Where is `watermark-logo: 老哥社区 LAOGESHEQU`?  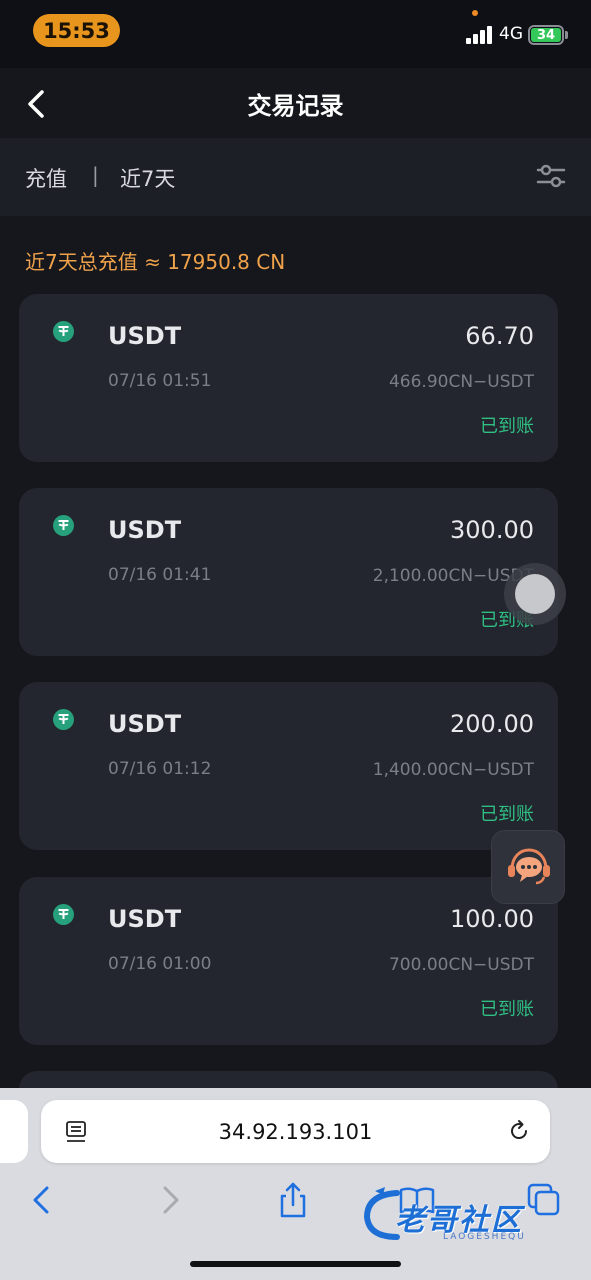 watermark-logo: 老哥社区 LAOGESHEQU is located at coordinates (467, 1215).